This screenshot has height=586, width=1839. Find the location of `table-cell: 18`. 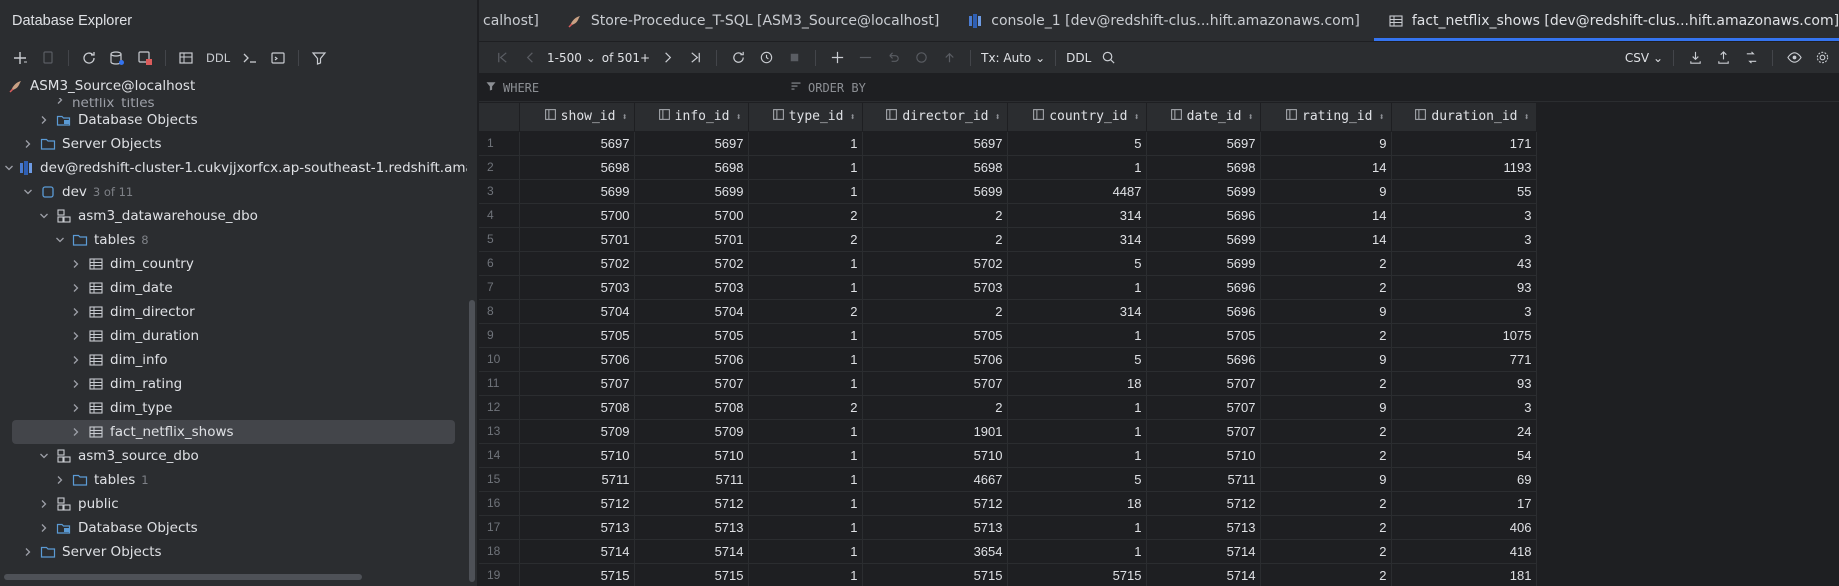

table-cell: 18 is located at coordinates (1077, 503).